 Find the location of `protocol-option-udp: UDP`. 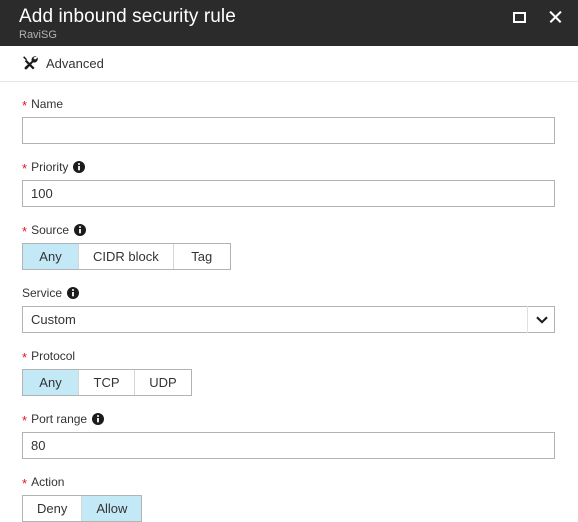

protocol-option-udp: UDP is located at coordinates (163, 382).